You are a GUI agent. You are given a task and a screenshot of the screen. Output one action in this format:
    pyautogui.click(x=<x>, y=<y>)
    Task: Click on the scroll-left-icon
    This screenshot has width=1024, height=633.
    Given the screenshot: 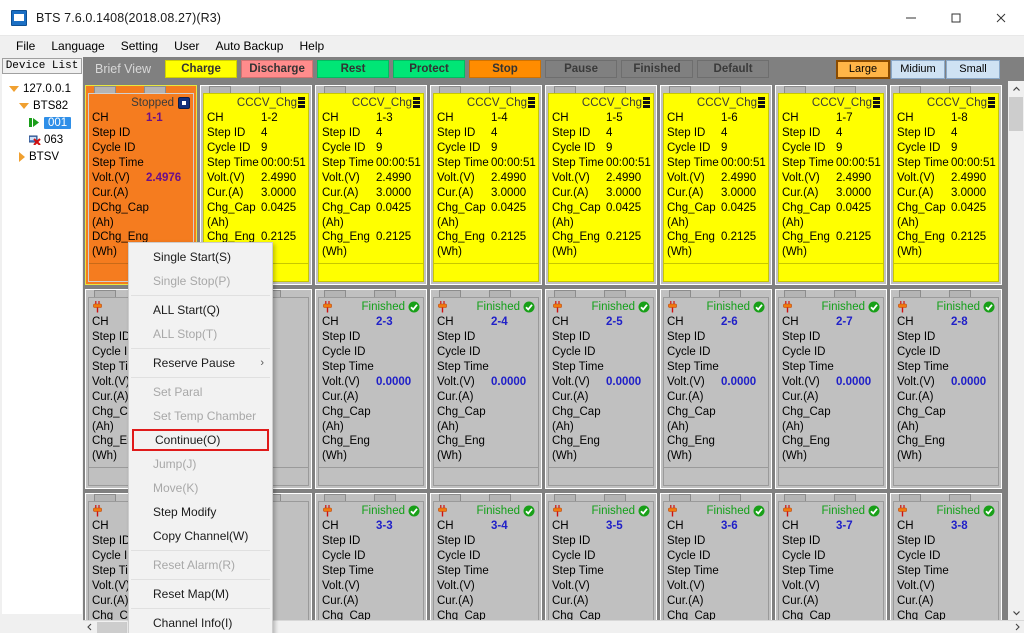 What is the action you would take?
    pyautogui.click(x=90, y=626)
    